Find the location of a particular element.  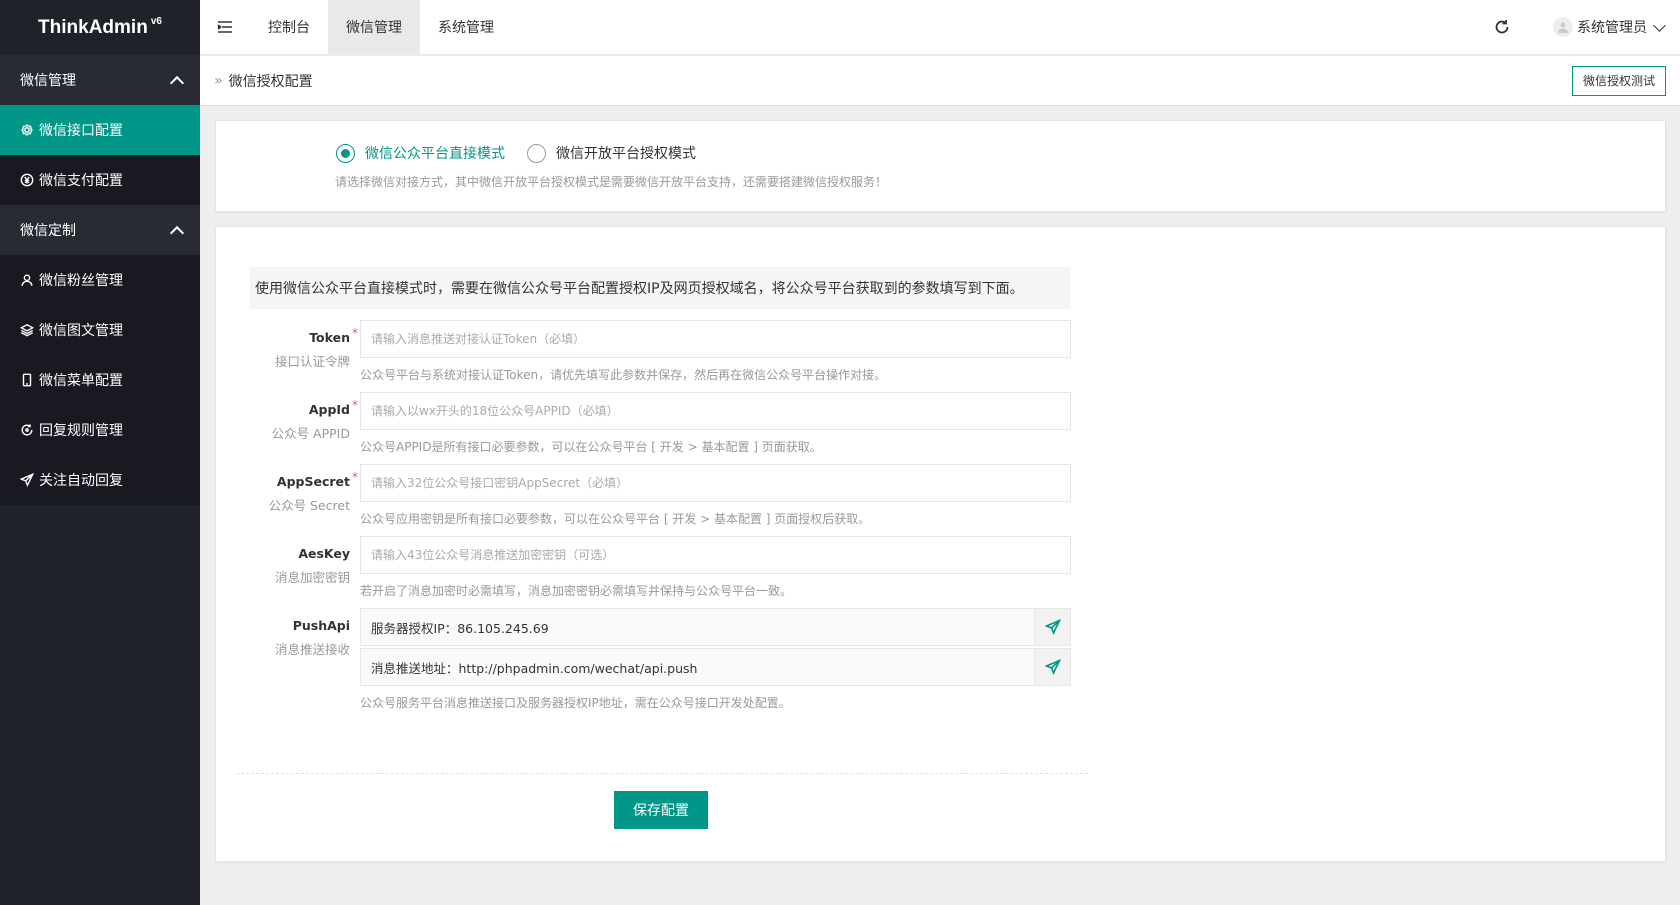

sidebar-item-menu-config: 微信菜单配置 is located at coordinates (100, 380).